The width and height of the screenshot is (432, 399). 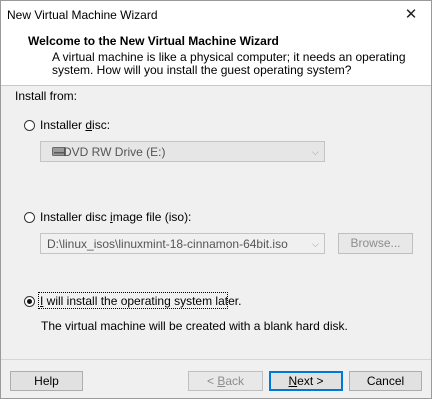 What do you see at coordinates (29, 217) in the screenshot?
I see `iso-file-radio` at bounding box center [29, 217].